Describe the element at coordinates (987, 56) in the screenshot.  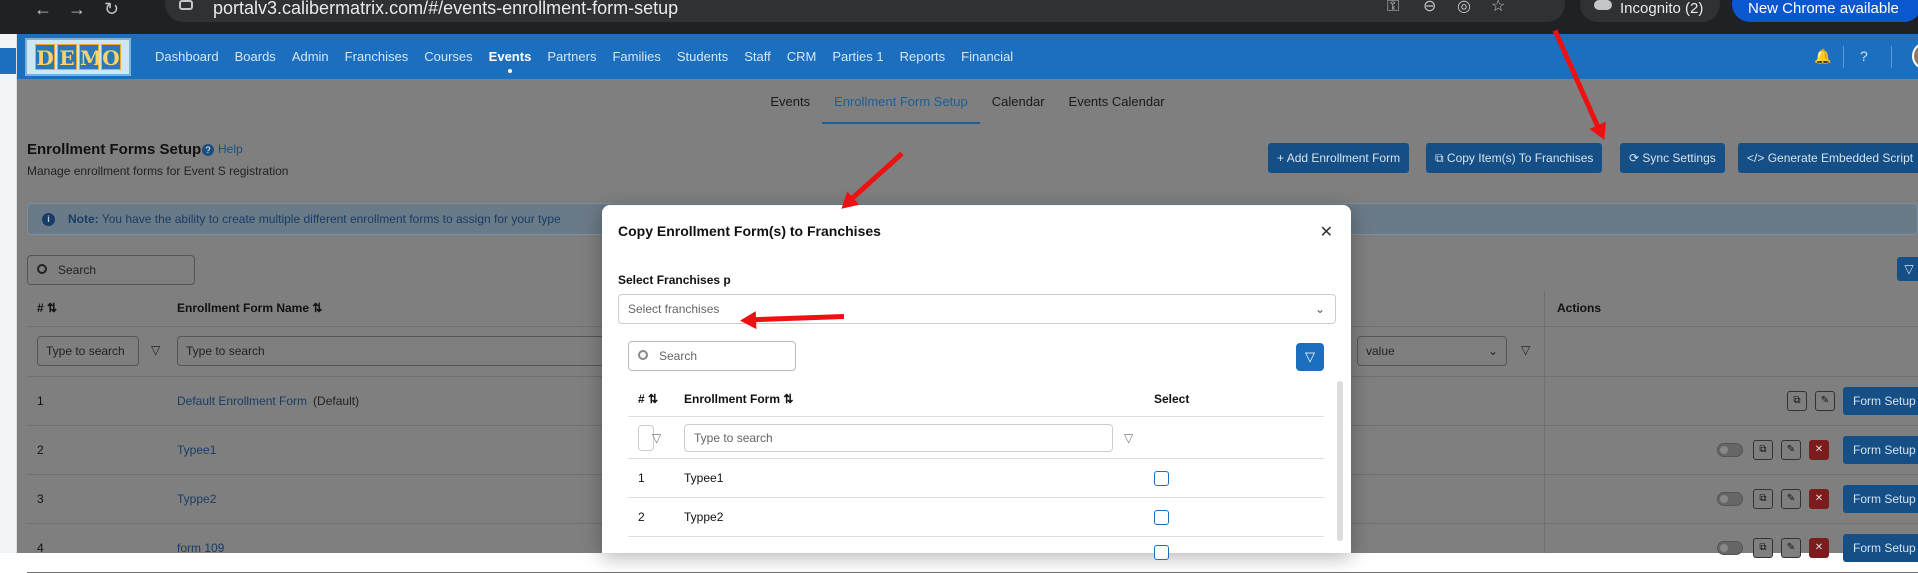
I see `nav-item-financial: Financial` at that location.